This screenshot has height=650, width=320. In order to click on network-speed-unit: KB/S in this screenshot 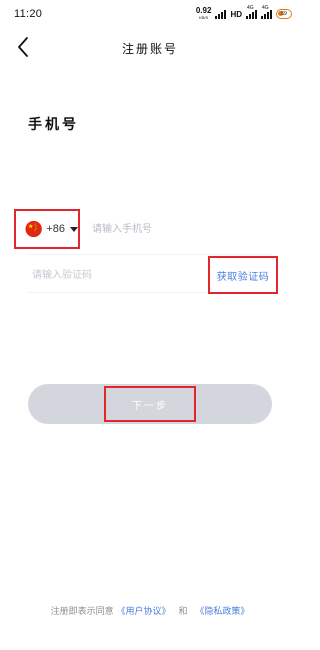, I will do `click(204, 17)`.